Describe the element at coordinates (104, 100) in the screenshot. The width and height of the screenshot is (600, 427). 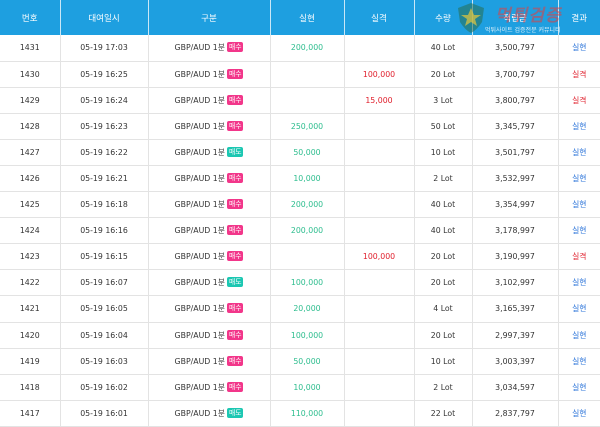
I see `row-datetime: 05-19 16:24` at that location.